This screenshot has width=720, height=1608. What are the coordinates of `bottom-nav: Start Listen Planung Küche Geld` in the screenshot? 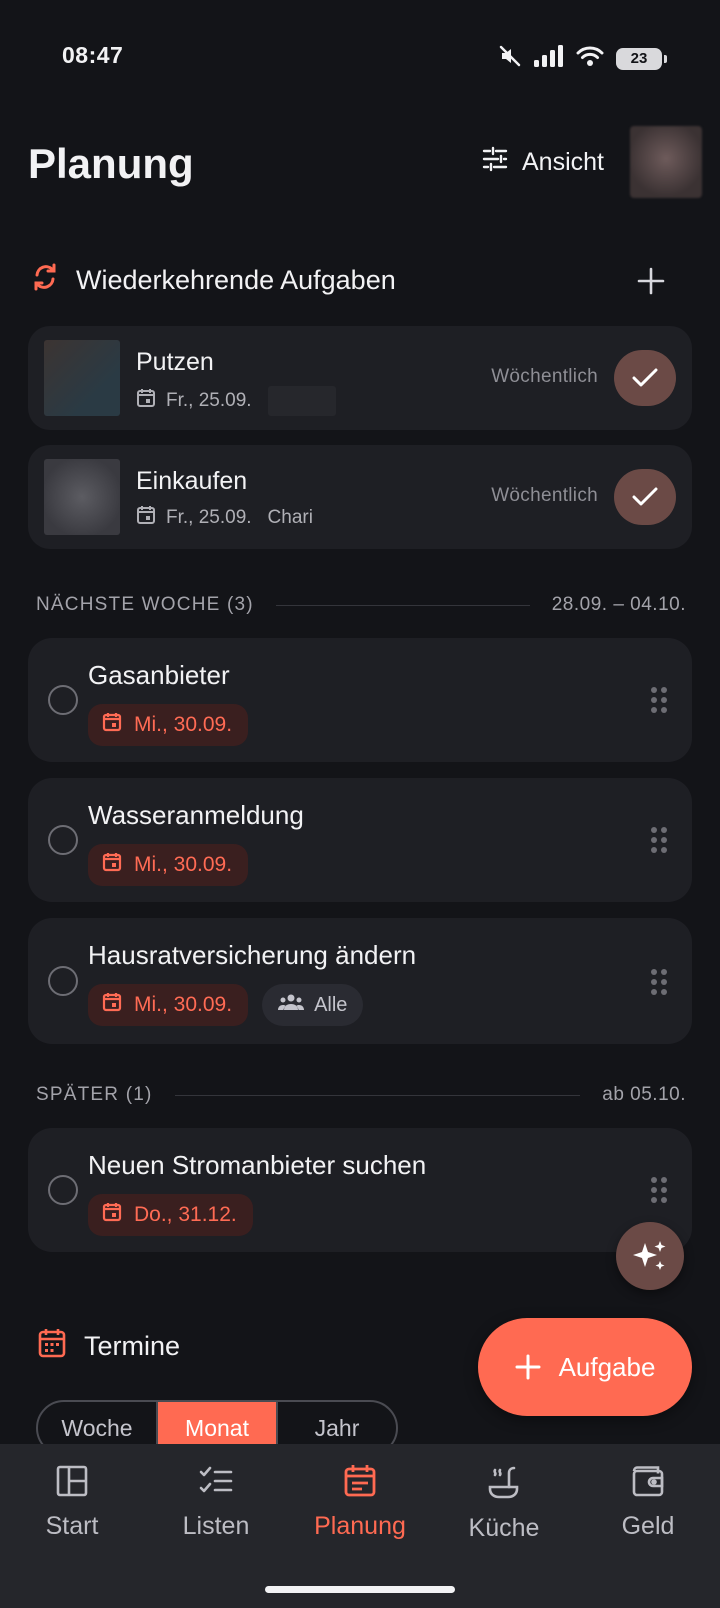 It's located at (360, 1526).